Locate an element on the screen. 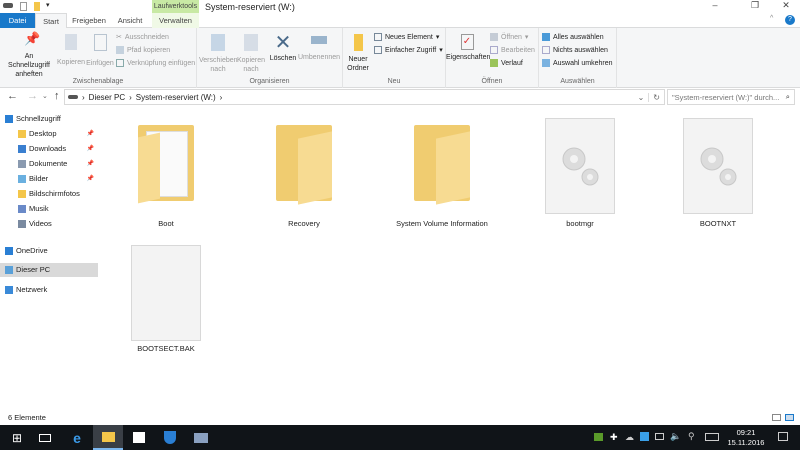 The width and height of the screenshot is (800, 450). sidebar-item-dokumente: Dokumente 📌 is located at coordinates (49, 164).